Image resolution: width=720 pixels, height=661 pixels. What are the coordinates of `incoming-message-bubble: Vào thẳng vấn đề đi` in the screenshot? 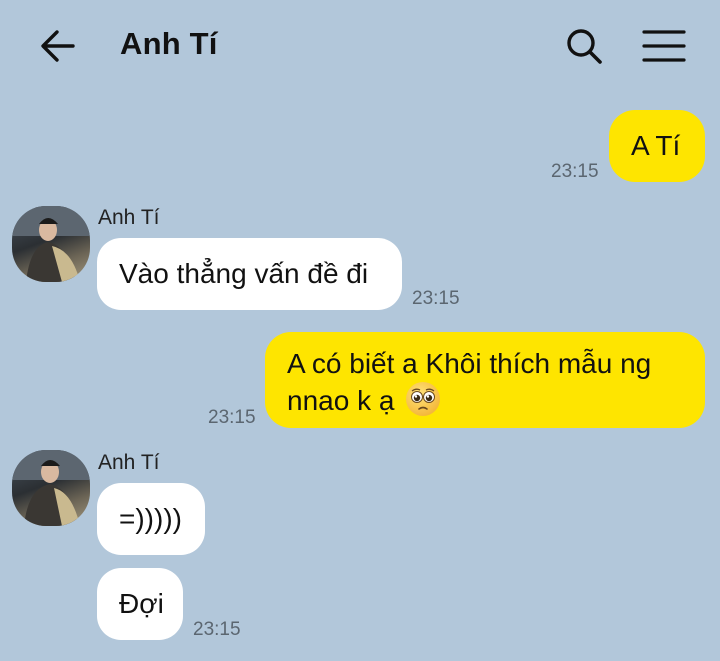 It's located at (249, 274).